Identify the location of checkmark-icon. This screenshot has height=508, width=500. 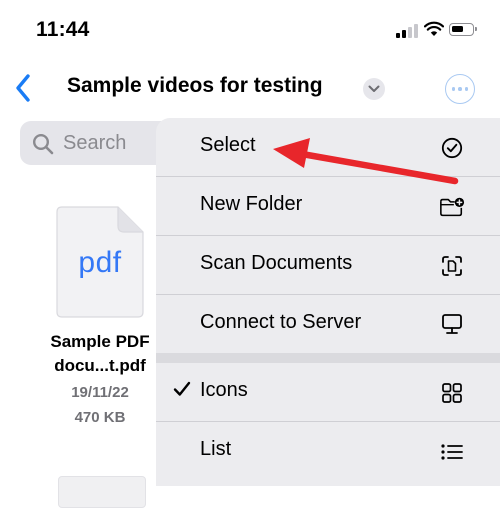
(182, 388).